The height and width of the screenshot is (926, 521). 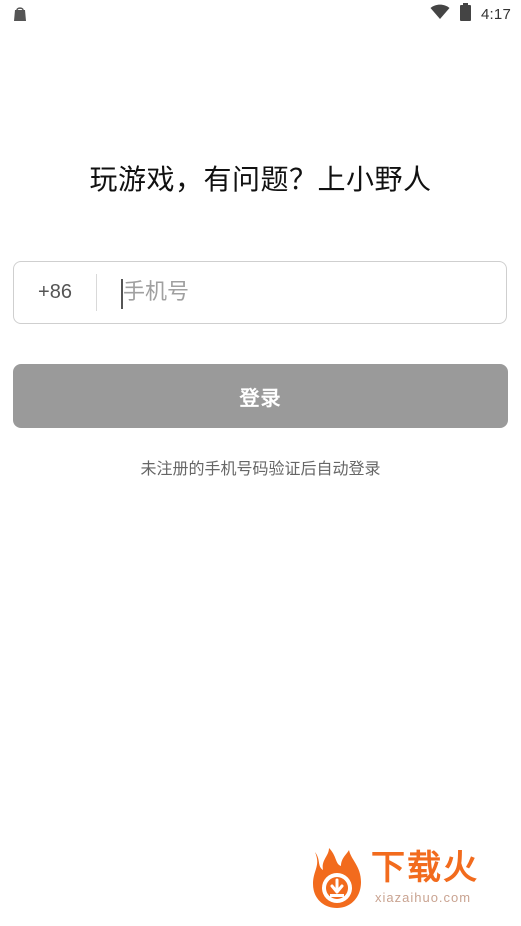 What do you see at coordinates (260, 468) in the screenshot?
I see `auto-register-hint: 未注册的手机号码验证后自动登录` at bounding box center [260, 468].